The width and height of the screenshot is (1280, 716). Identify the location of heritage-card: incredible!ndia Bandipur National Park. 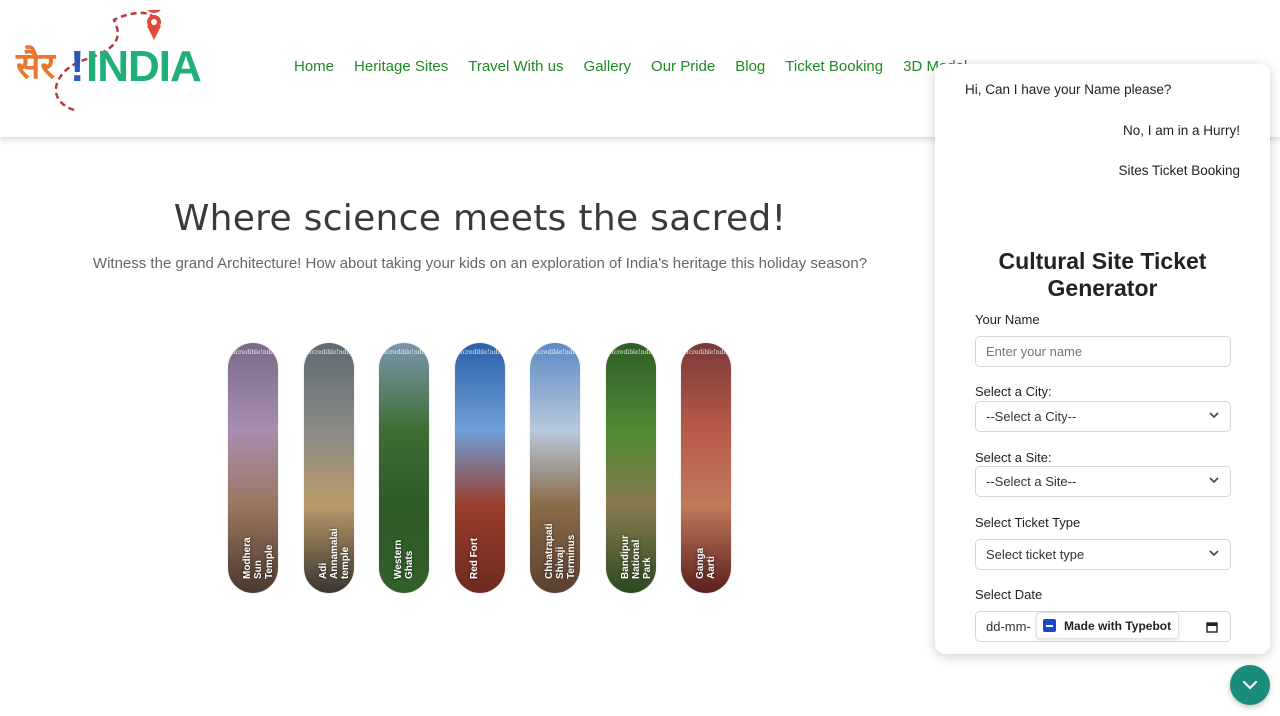
(631, 468).